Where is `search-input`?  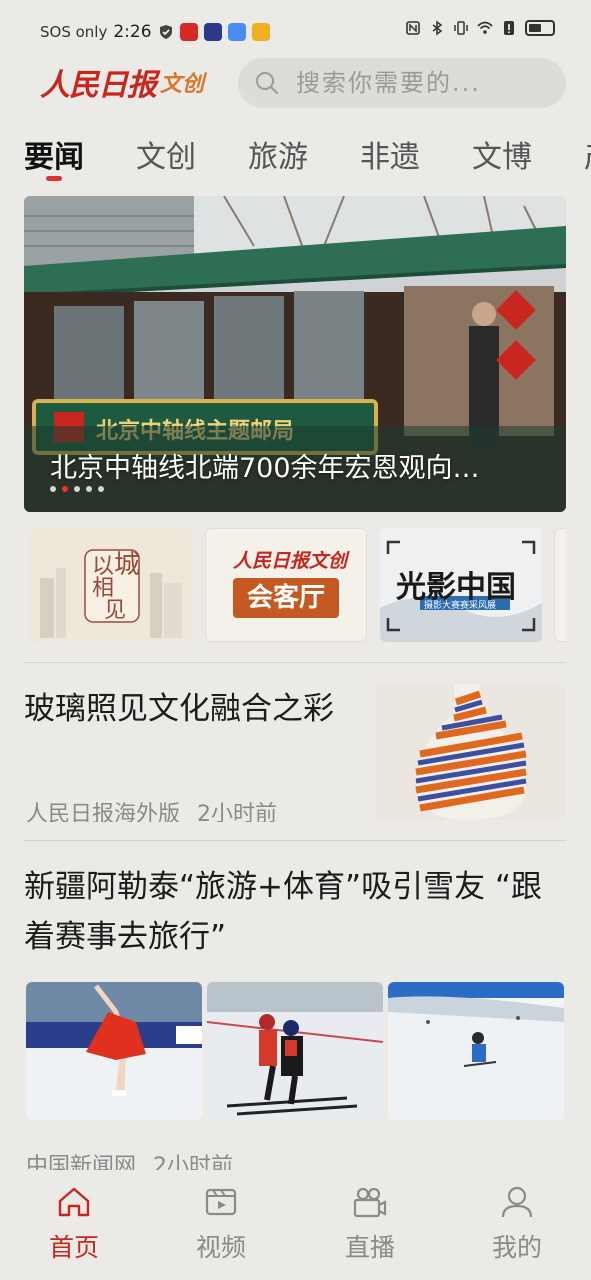 search-input is located at coordinates (416, 83).